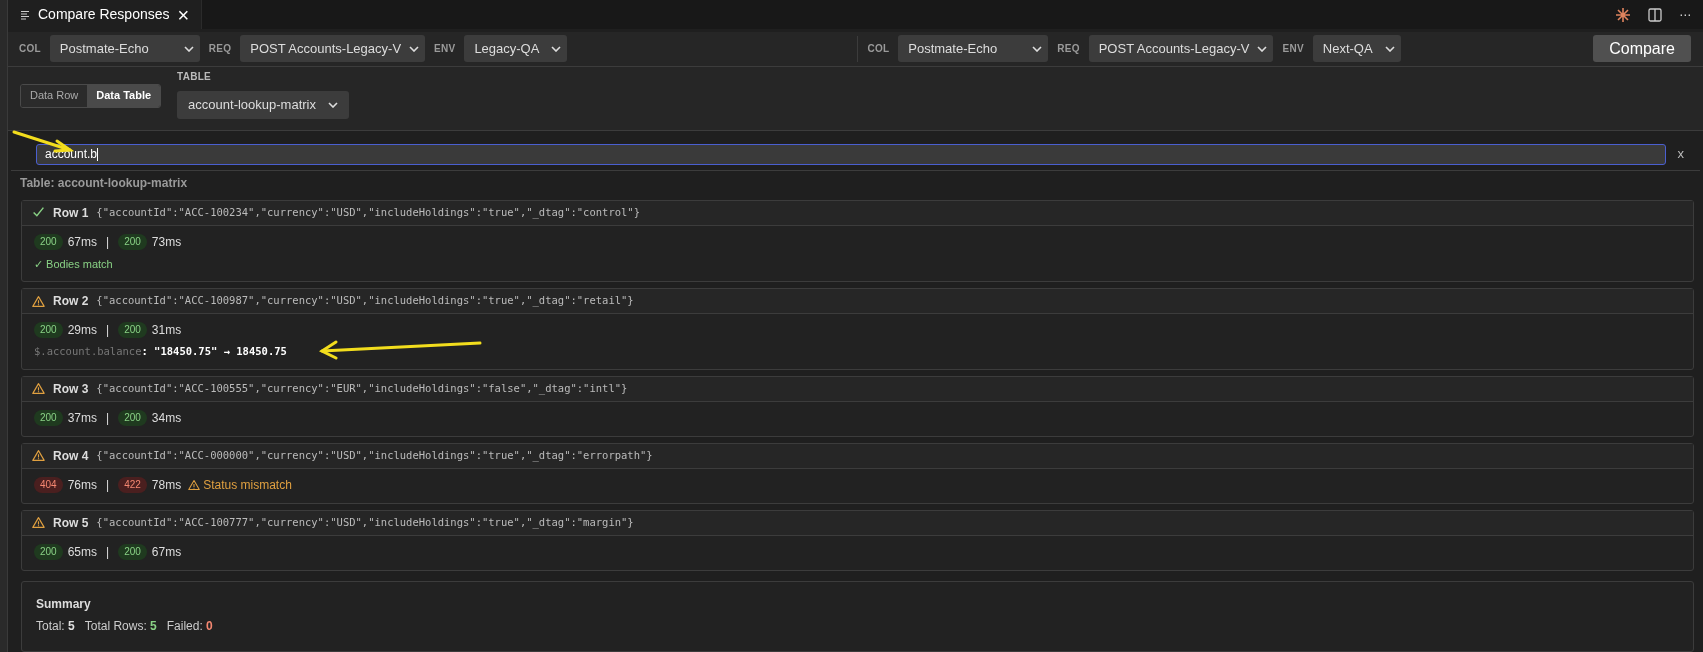 The width and height of the screenshot is (1703, 652). What do you see at coordinates (194, 485) in the screenshot?
I see `warning-icon` at bounding box center [194, 485].